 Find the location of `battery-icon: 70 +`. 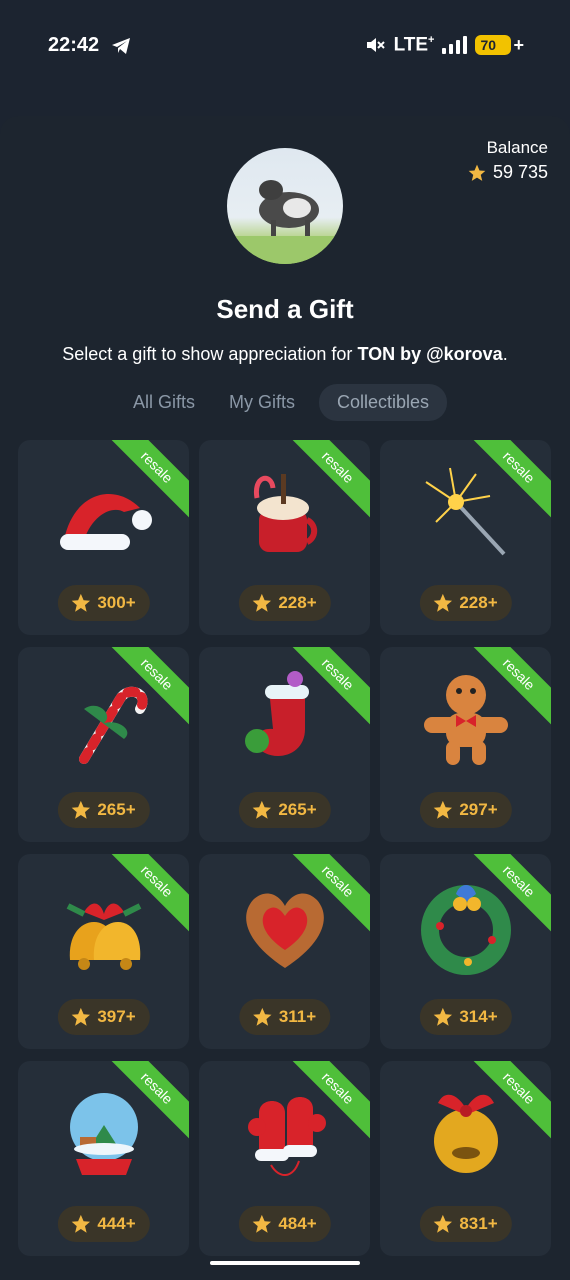

battery-icon: 70 + is located at coordinates (499, 45).